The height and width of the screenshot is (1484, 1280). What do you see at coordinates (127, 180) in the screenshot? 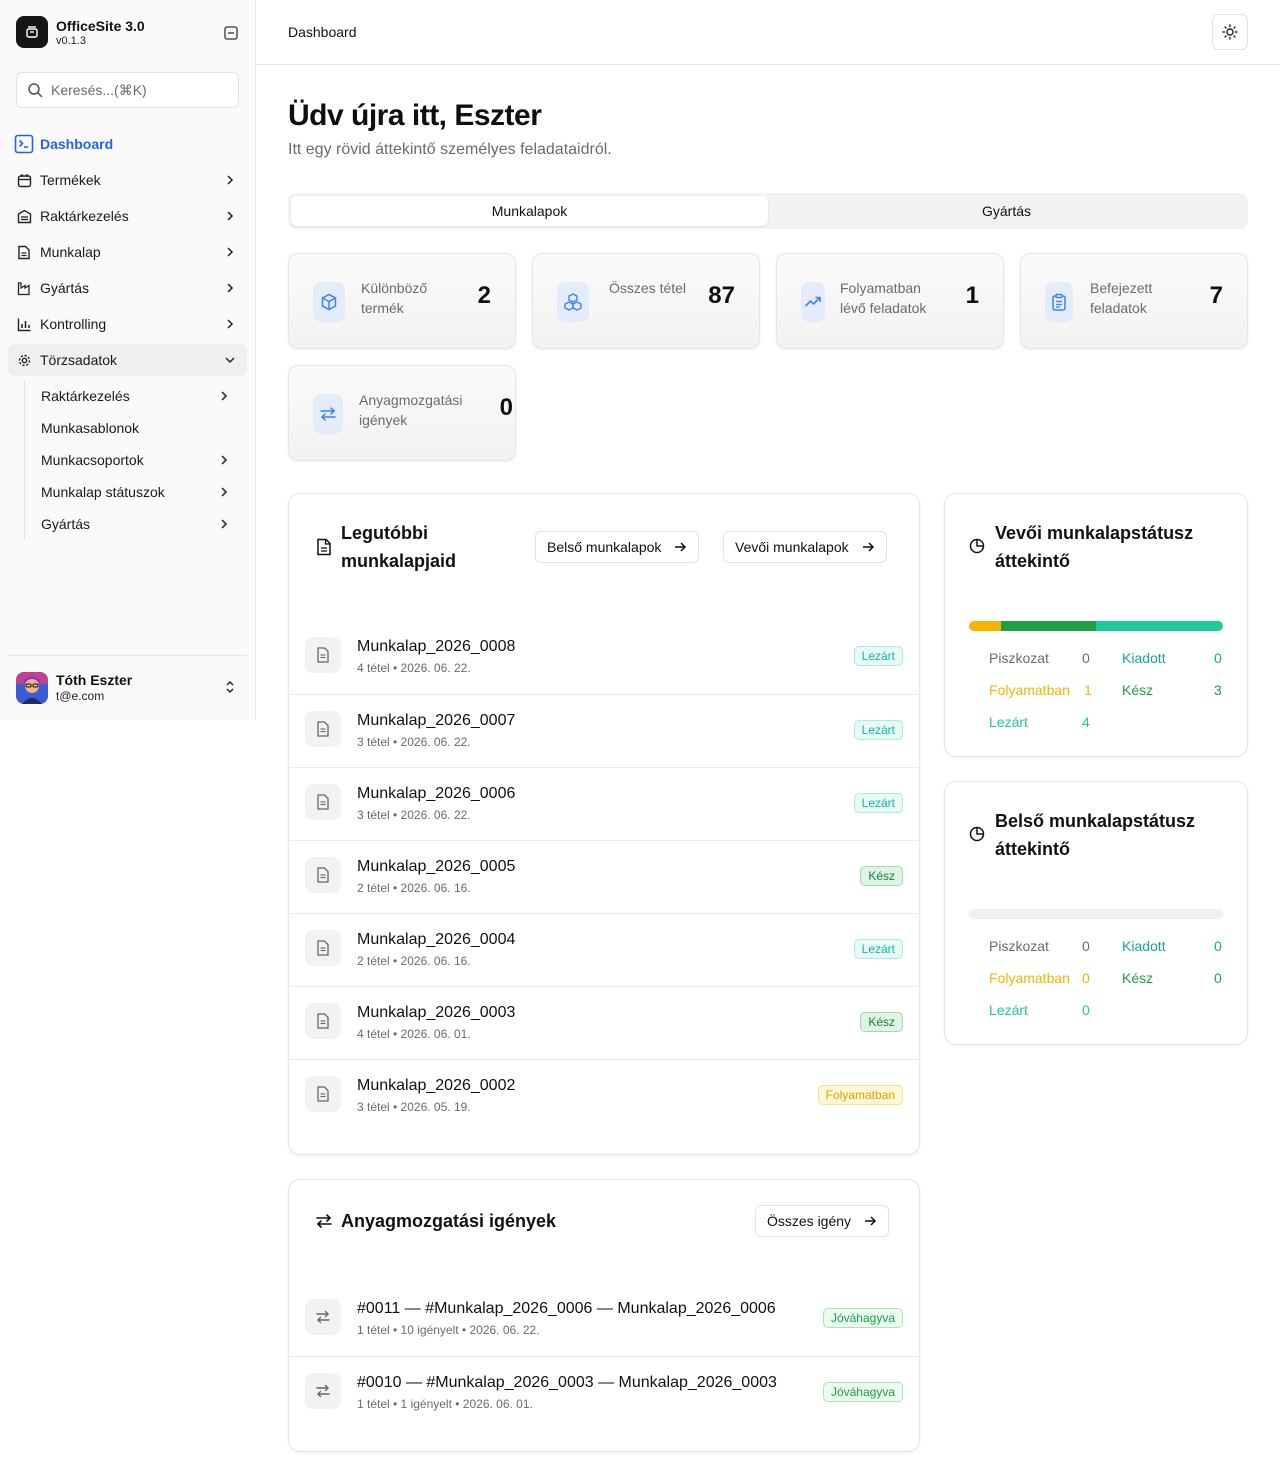
I see `sidebar-item-termekek: Termékek` at bounding box center [127, 180].